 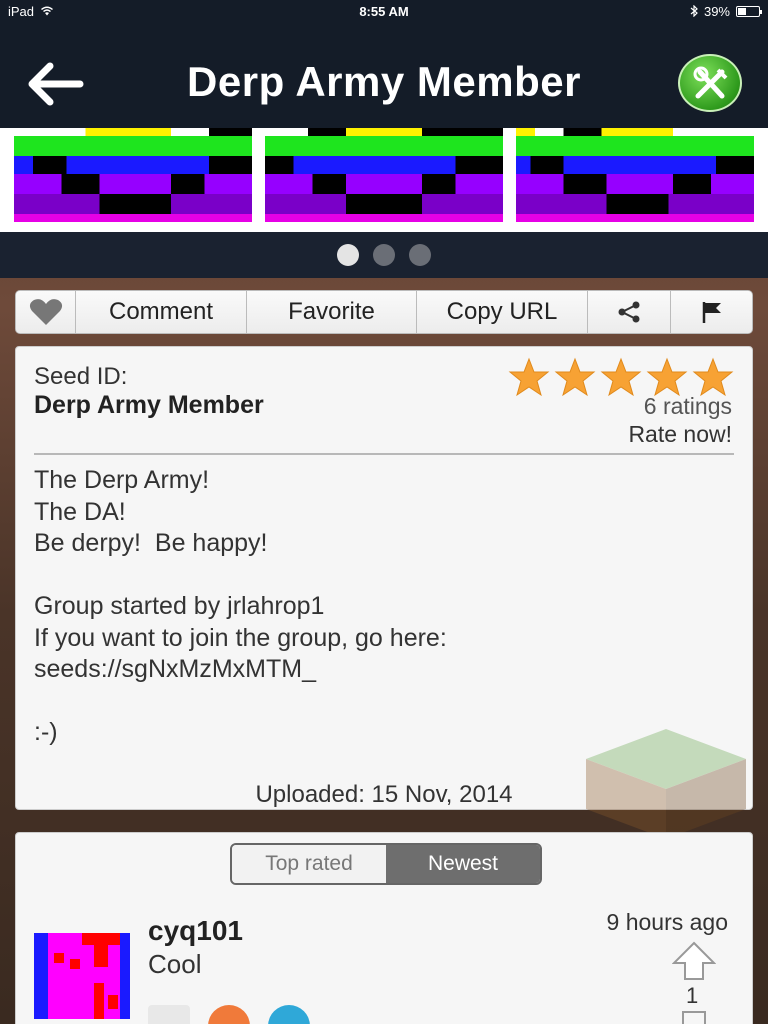 I want to click on battery-percent: 39%, so click(x=716, y=11).